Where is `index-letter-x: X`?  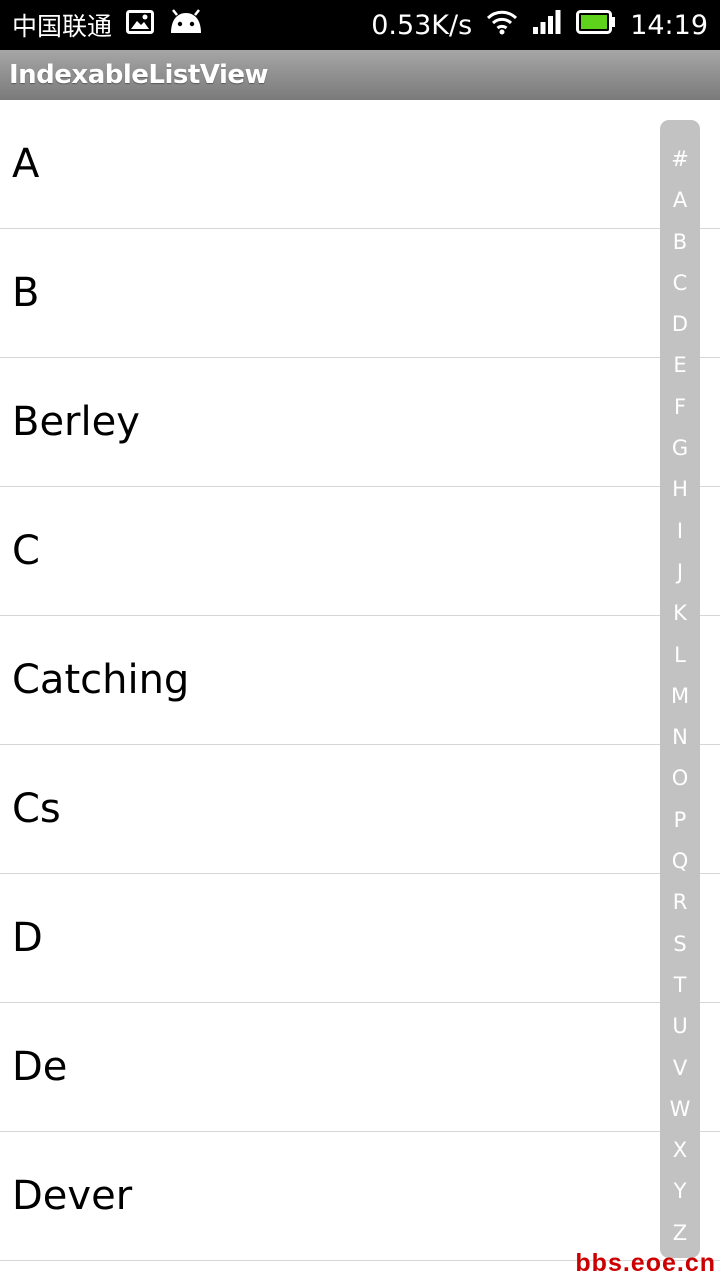
index-letter-x: X is located at coordinates (680, 1150).